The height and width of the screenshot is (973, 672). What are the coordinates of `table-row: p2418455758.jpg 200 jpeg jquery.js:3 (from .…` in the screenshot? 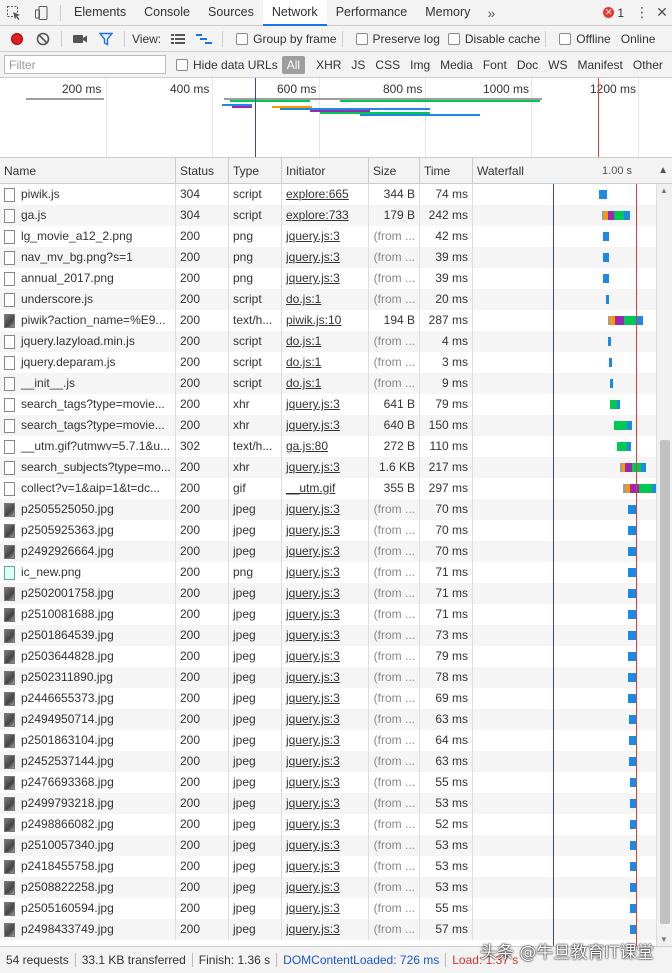 It's located at (328, 866).